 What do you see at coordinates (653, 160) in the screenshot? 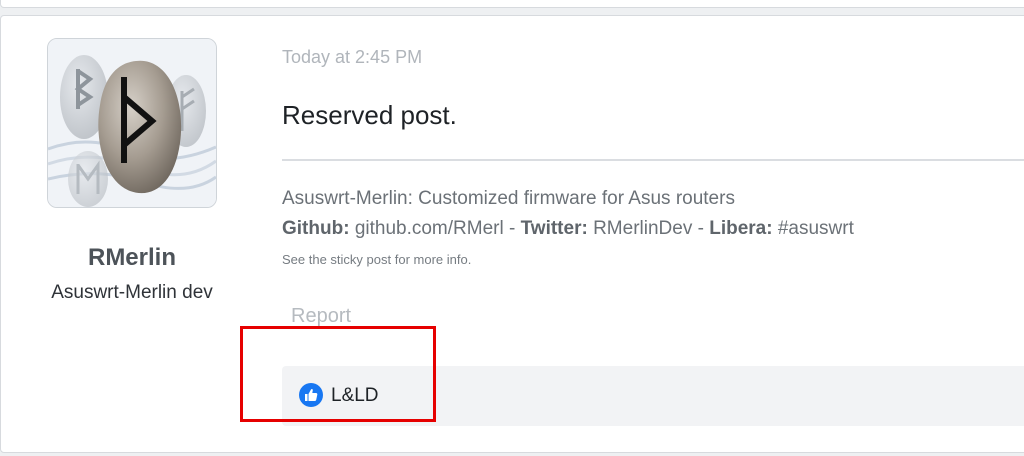
I see `signature-divider` at bounding box center [653, 160].